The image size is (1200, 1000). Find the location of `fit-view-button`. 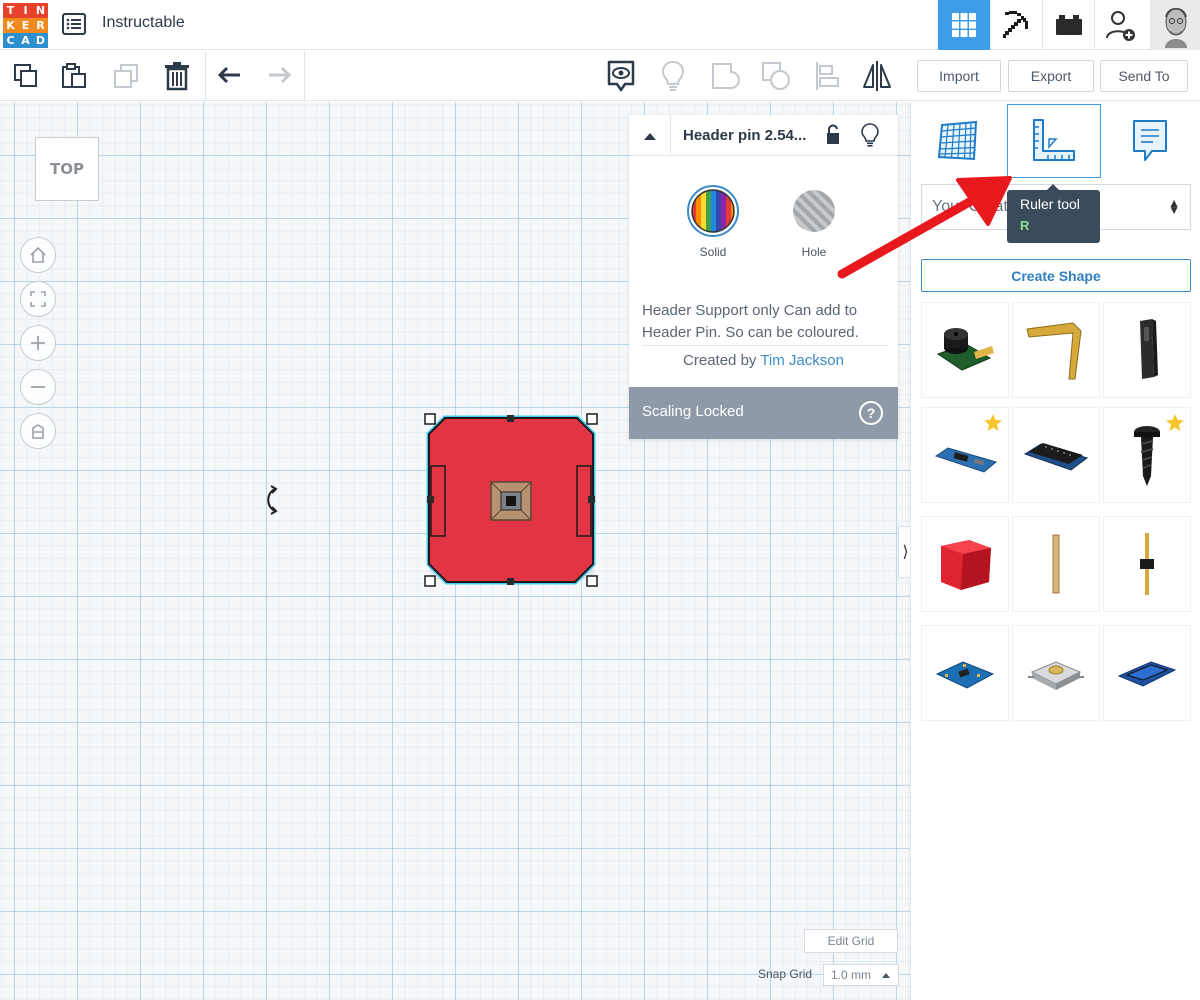

fit-view-button is located at coordinates (38, 299).